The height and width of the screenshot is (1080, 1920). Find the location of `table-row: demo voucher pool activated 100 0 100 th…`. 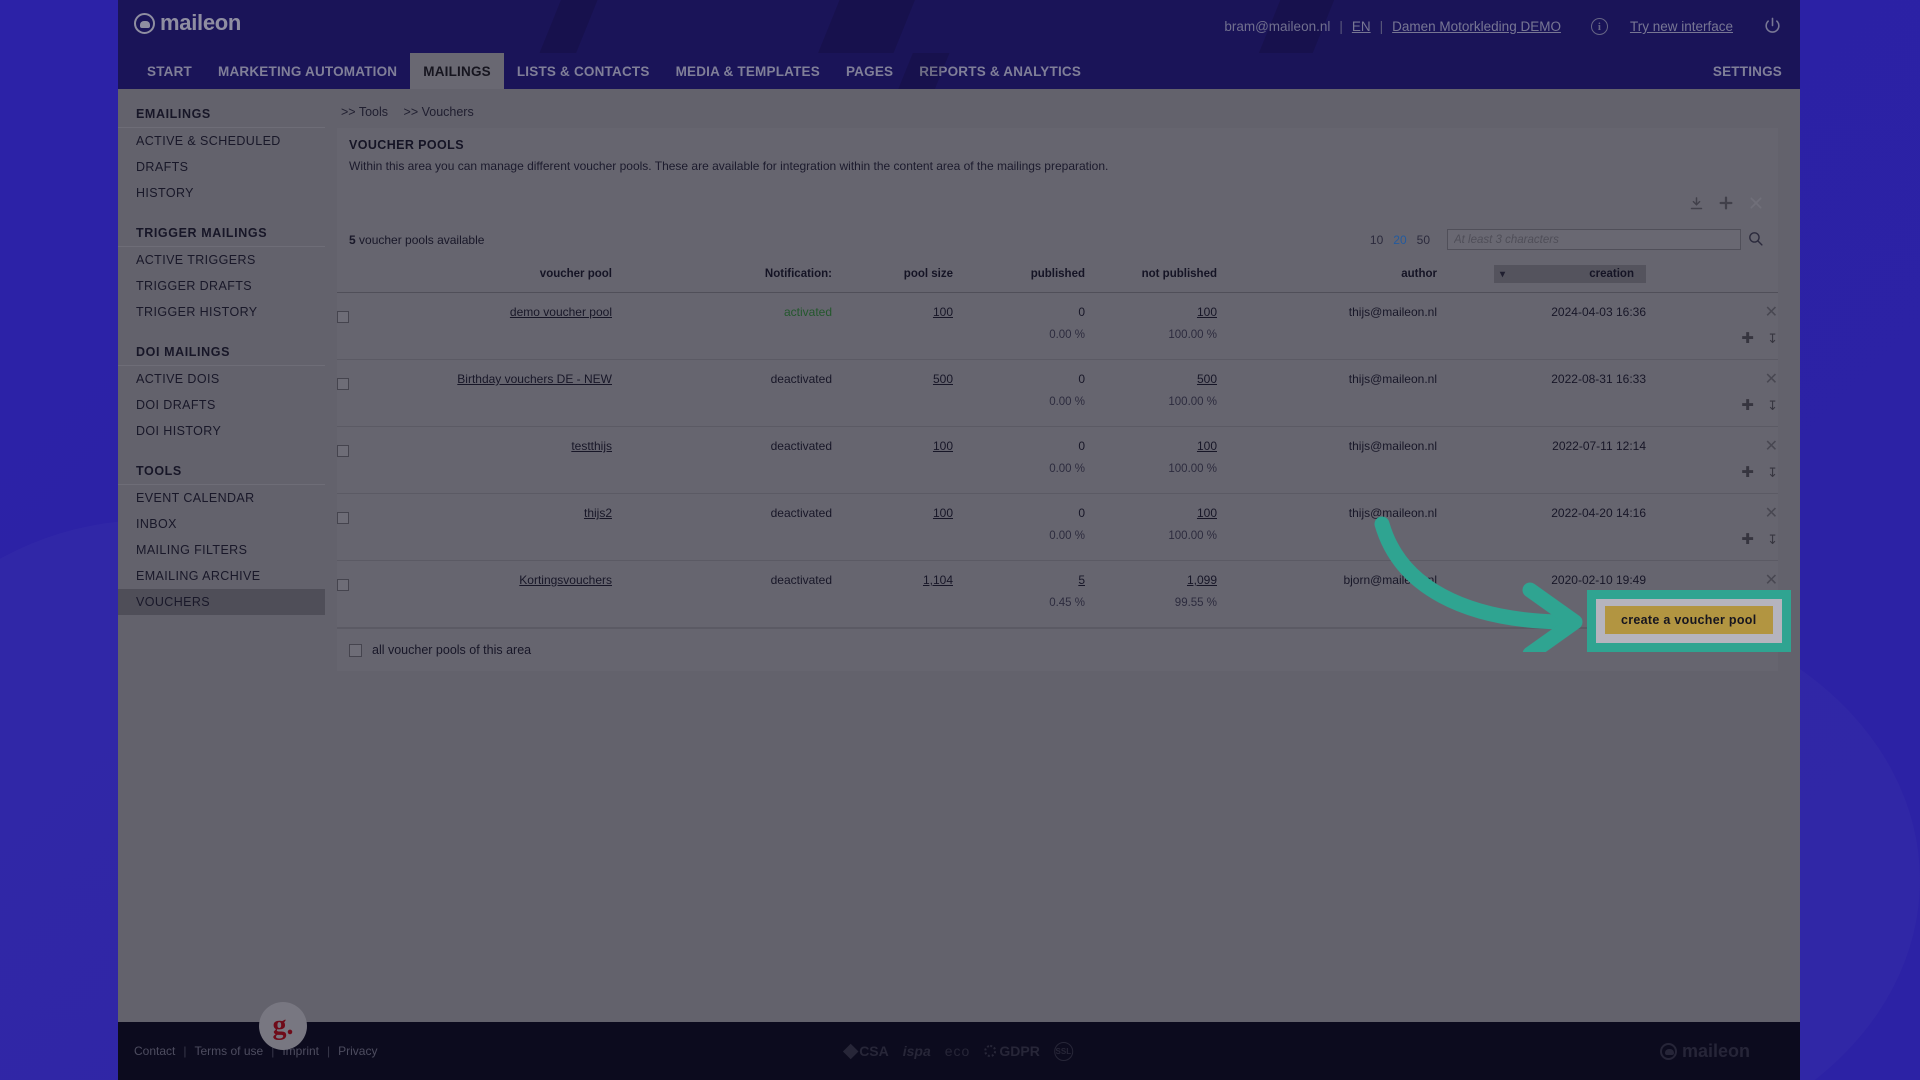

table-row: demo voucher pool activated 100 0 100 th… is located at coordinates (1057, 308).